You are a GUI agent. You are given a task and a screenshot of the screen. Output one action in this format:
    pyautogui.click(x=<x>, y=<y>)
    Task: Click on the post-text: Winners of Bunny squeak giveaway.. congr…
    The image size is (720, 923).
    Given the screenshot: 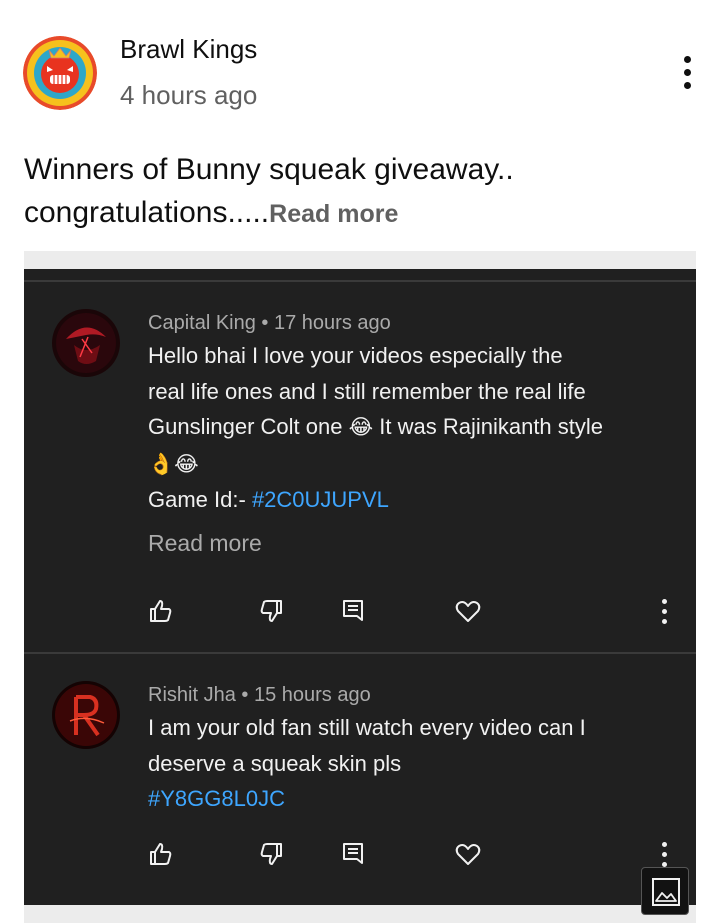 What is the action you would take?
    pyautogui.click(x=364, y=192)
    